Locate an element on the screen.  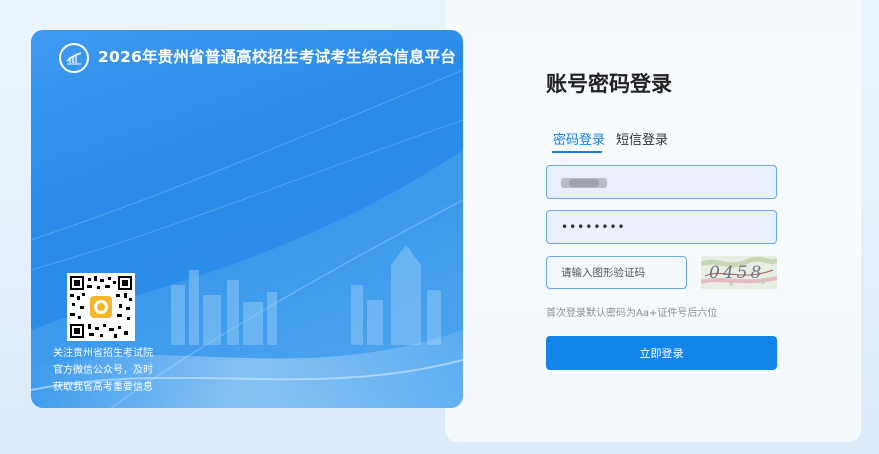
password-field is located at coordinates (661, 227).